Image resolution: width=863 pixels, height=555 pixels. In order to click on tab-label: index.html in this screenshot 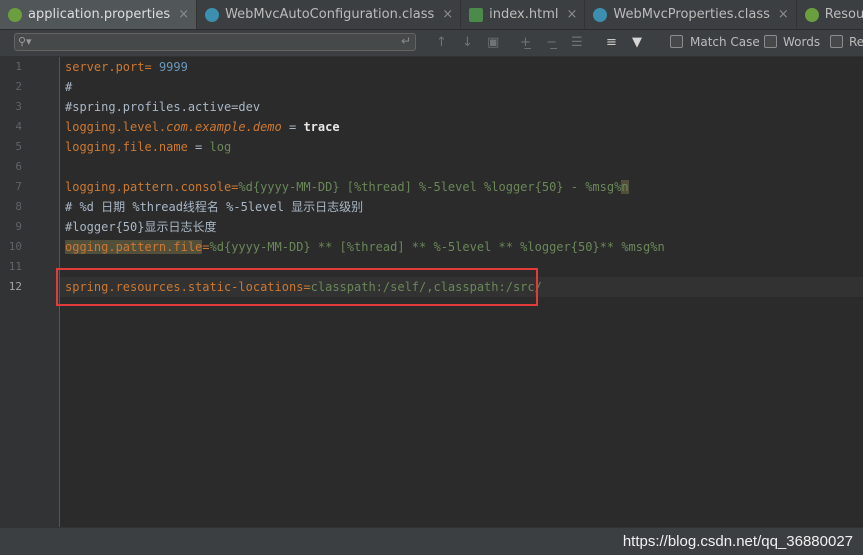, I will do `click(524, 14)`.